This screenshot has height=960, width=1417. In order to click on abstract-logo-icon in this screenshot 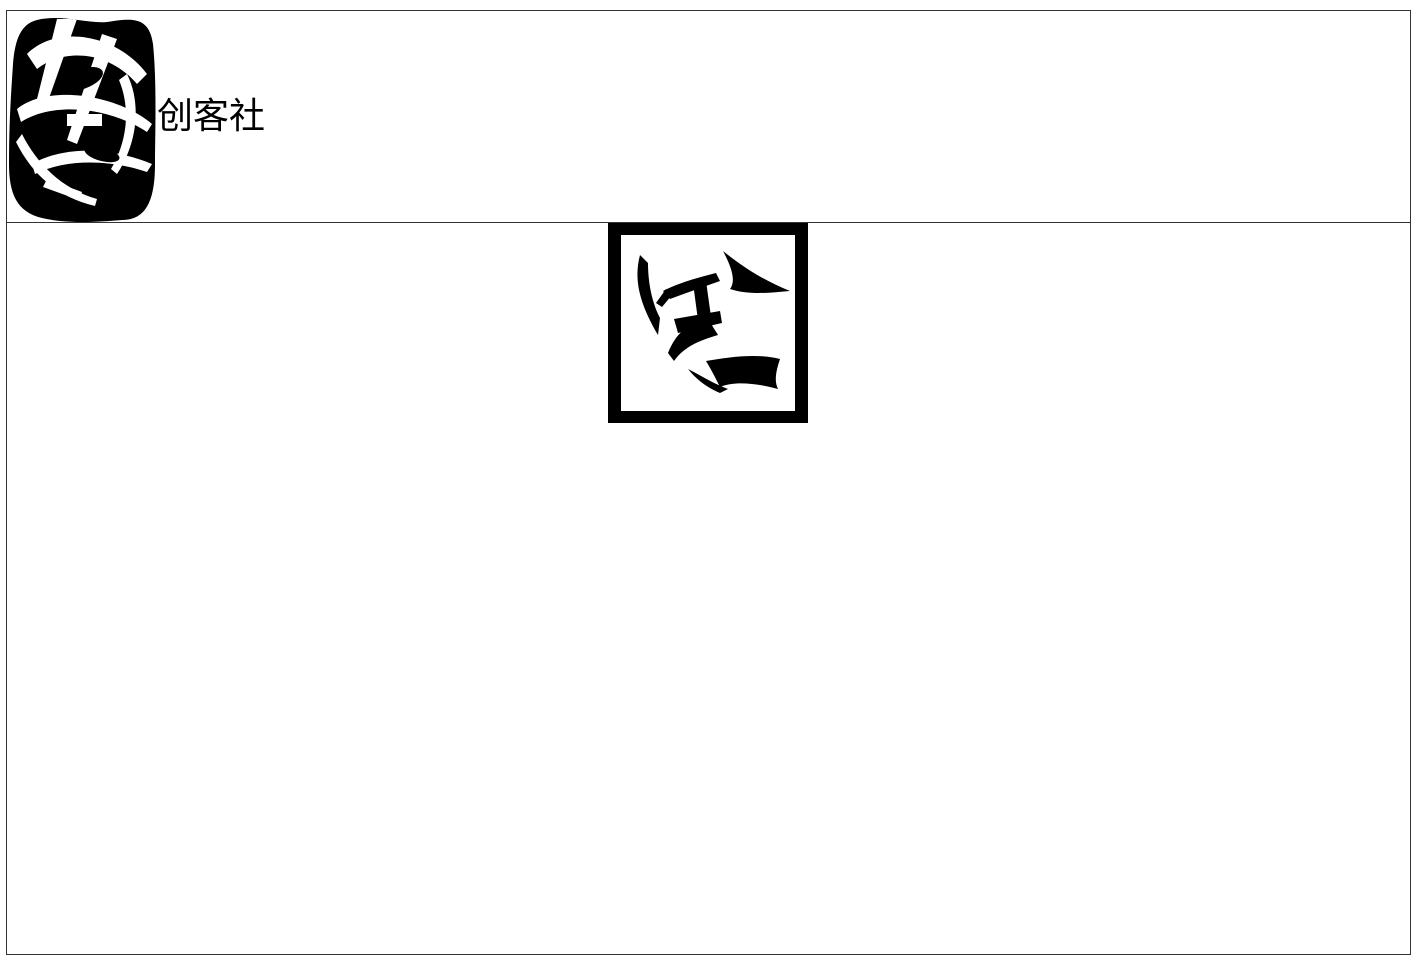, I will do `click(82, 118)`.